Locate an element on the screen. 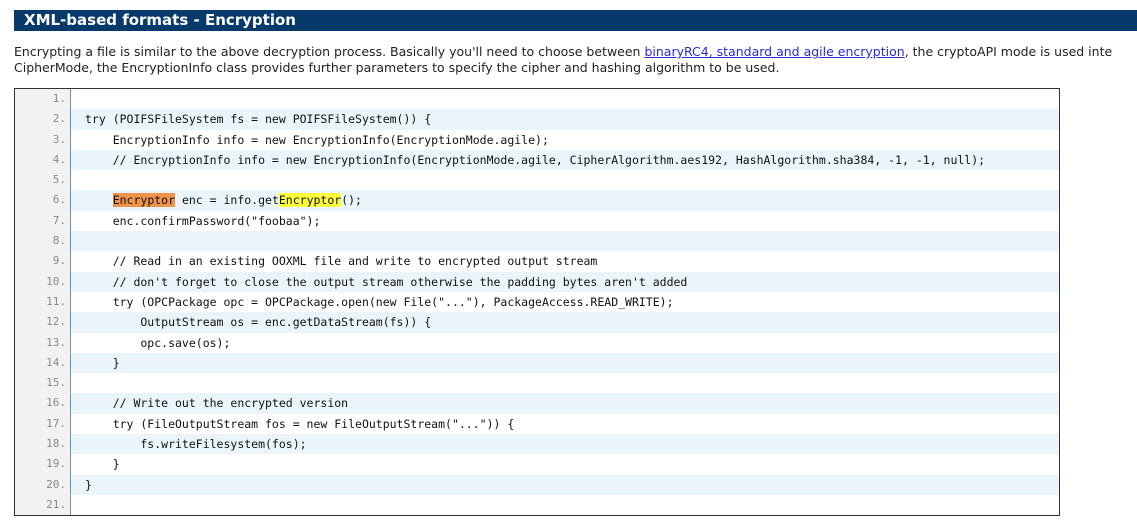  code-line: 13. opc.save(os); is located at coordinates (537, 342).